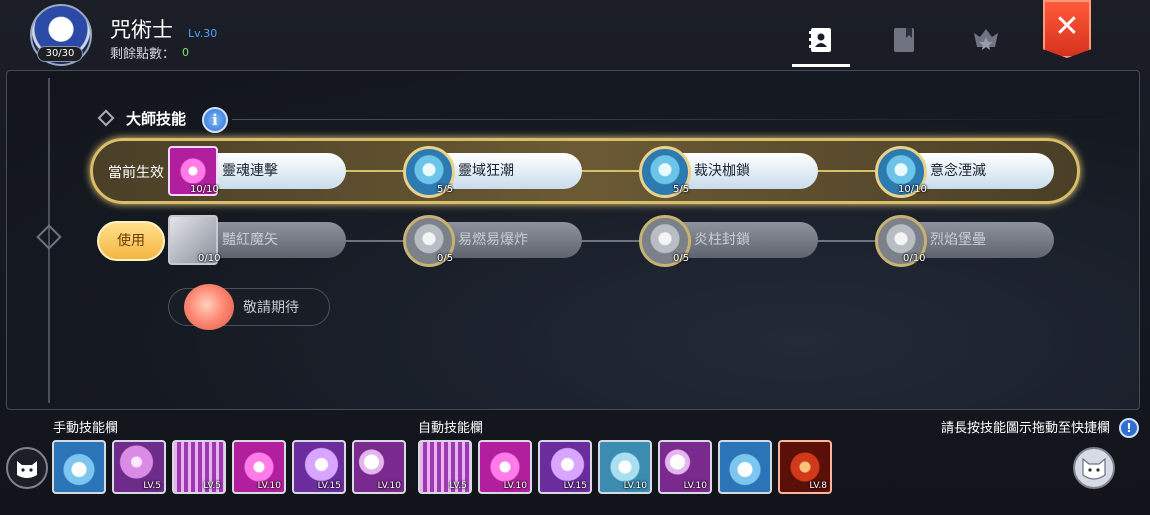  Describe the element at coordinates (565, 467) in the screenshot. I see `auto-skill-slot: LV.15` at that location.